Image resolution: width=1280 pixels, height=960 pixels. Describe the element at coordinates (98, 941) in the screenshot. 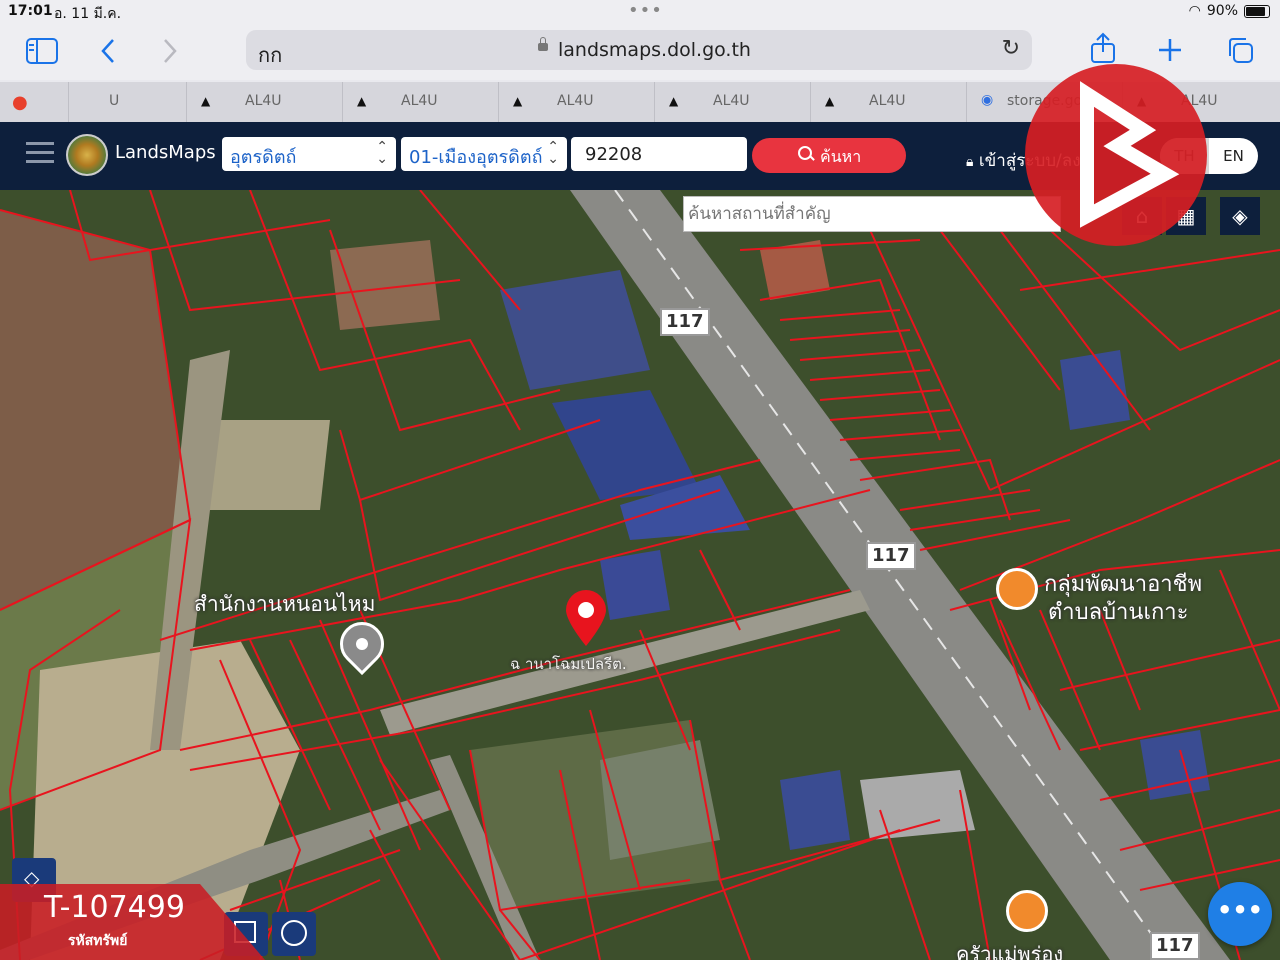

I see `asset-code-caption: รหัสทรัพย์` at that location.